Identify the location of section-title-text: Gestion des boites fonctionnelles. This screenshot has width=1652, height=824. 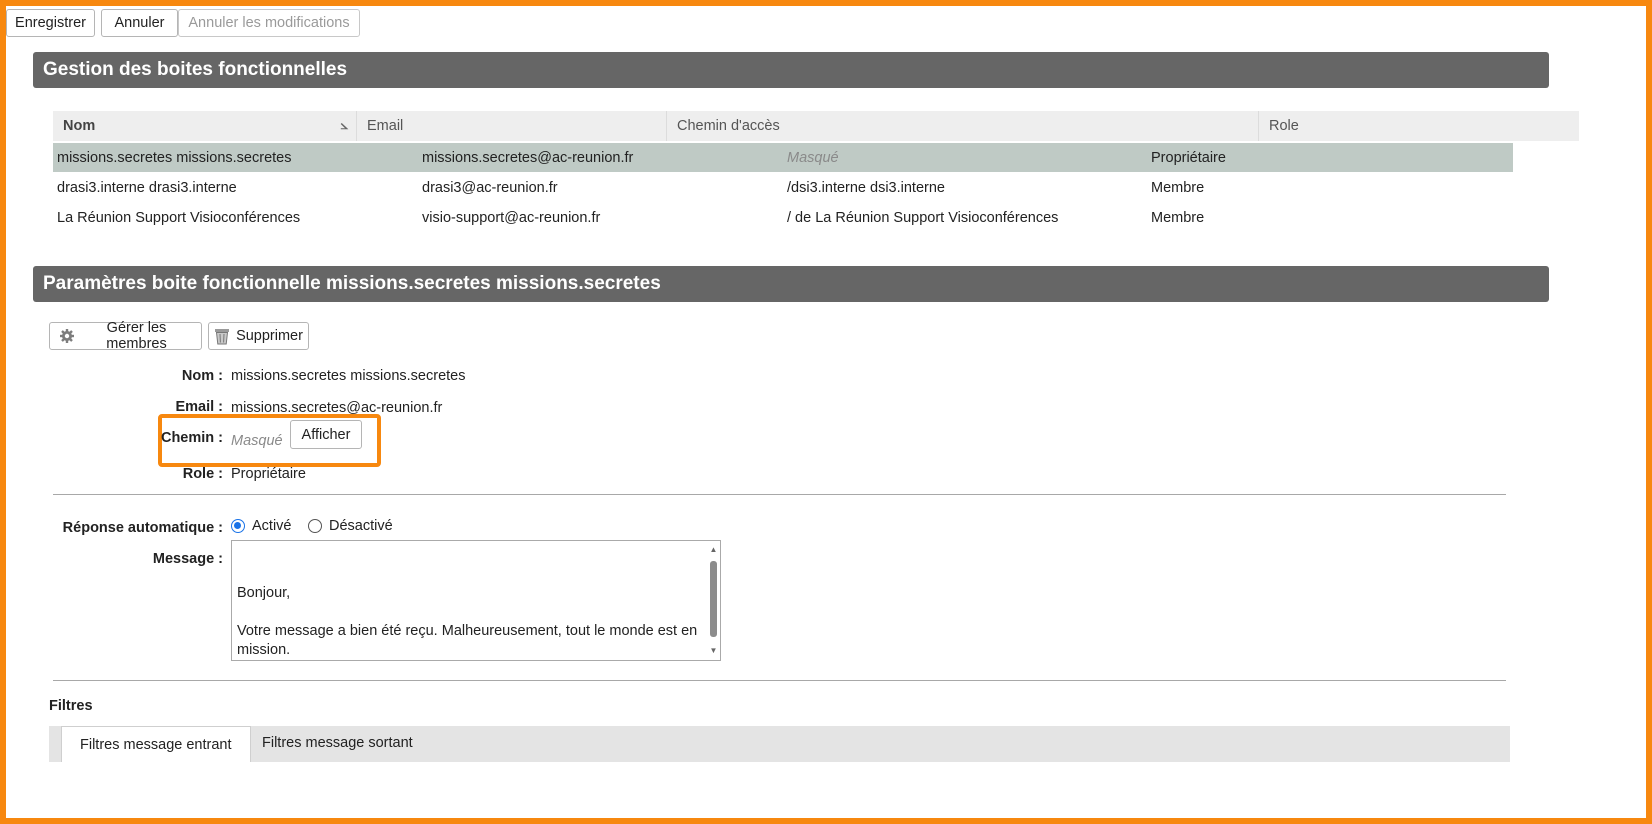
(195, 69).